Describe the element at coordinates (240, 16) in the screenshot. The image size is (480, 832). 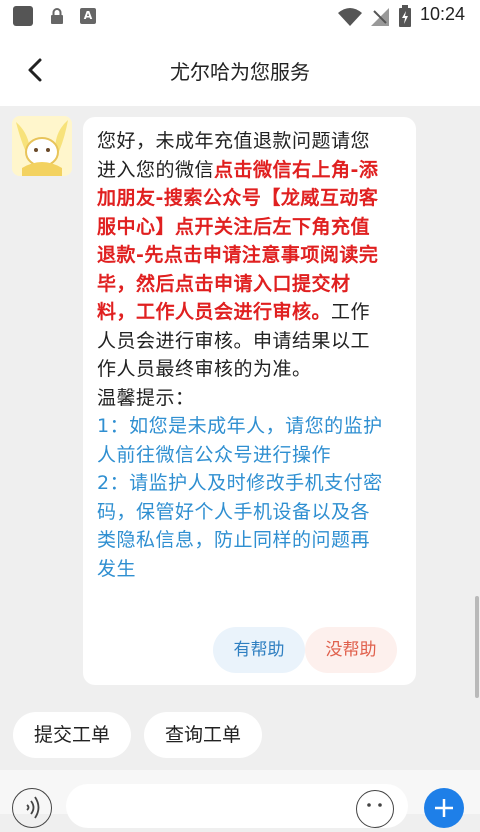
I see `status-bar: A 10:24` at that location.